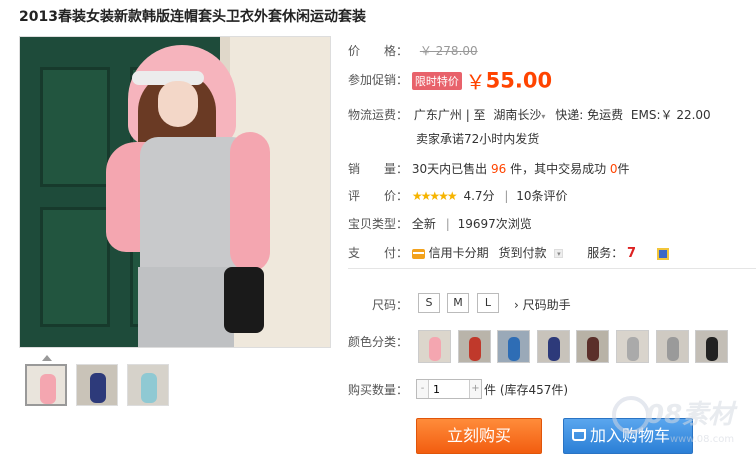 This screenshot has width=756, height=462. Describe the element at coordinates (378, 80) in the screenshot. I see `promo-label: 参加促销：` at that location.